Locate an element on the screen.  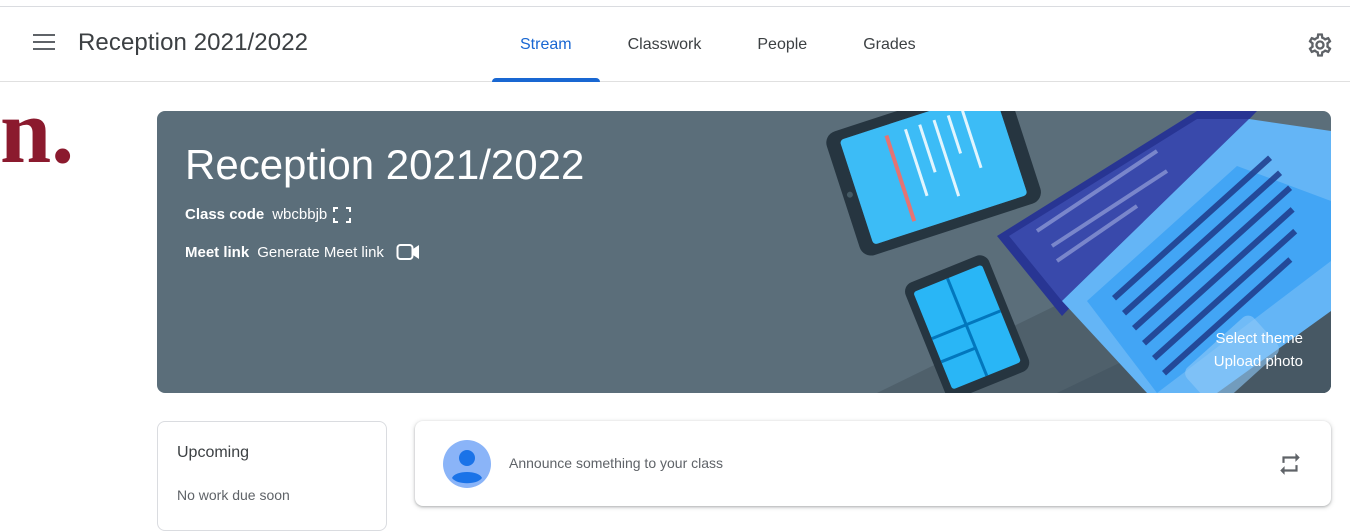
upcoming-card: Upcoming No work due soon is located at coordinates (272, 476).